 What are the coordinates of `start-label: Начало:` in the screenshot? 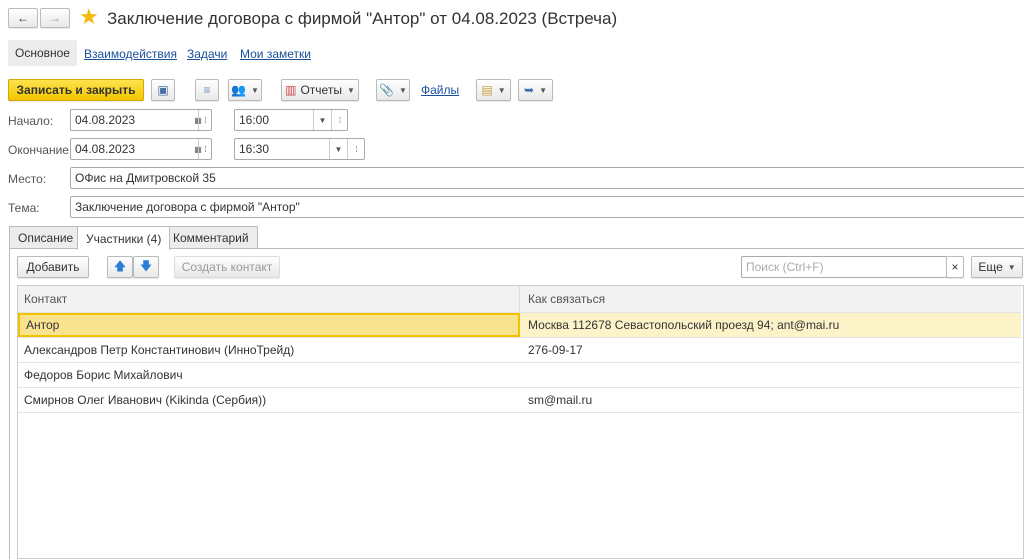 It's located at (31, 121).